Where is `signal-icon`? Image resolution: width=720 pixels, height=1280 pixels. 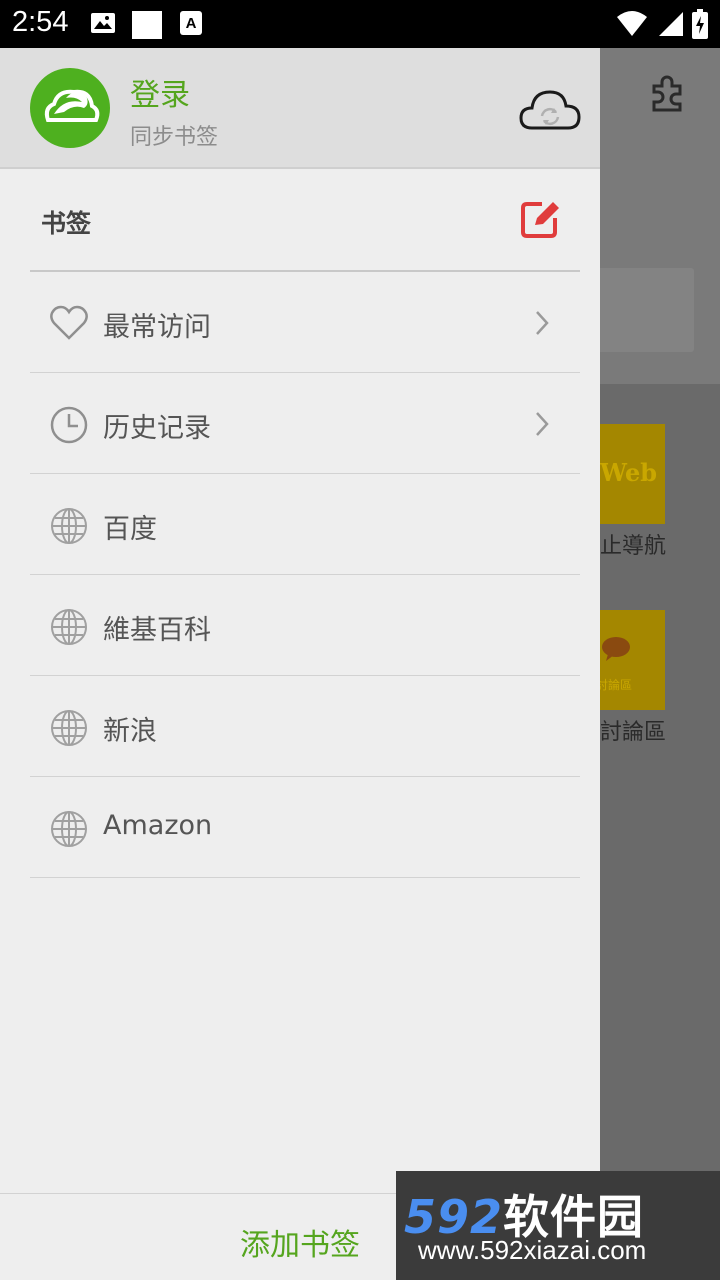
signal-icon is located at coordinates (671, 24).